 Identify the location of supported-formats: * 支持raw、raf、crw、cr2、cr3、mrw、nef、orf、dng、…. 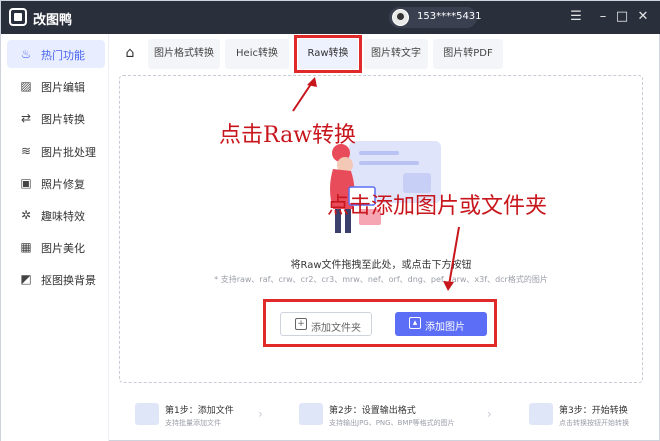
(381, 279).